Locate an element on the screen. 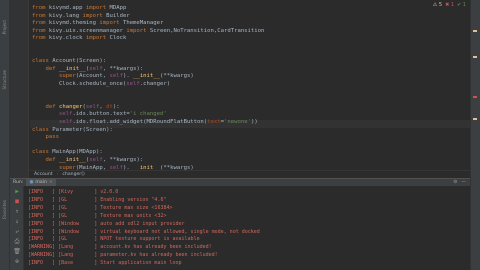  code-token: MDApp is located at coordinates (118, 8).